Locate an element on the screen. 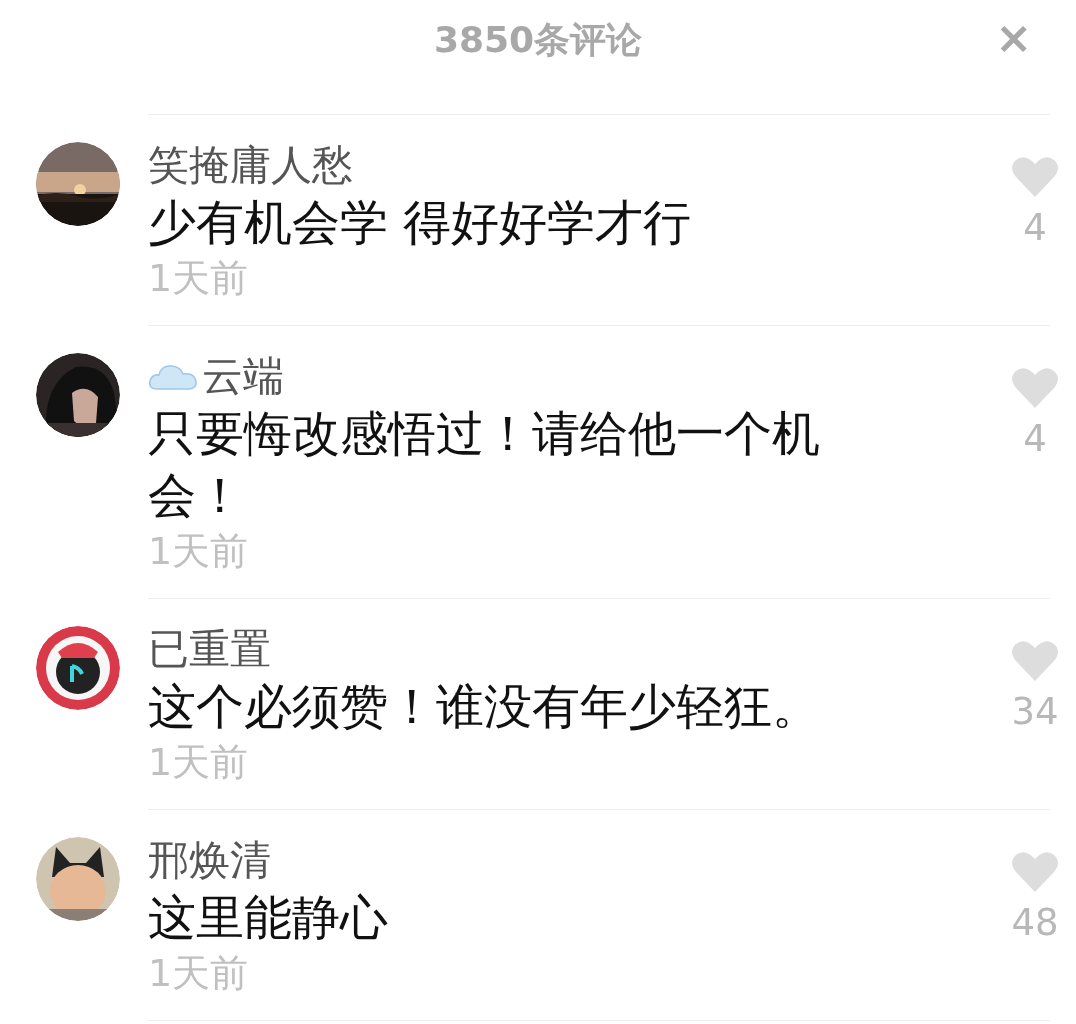 Image resolution: width=1076 pixels, height=1024 pixels. username: 笑掩庸人愁 is located at coordinates (250, 165).